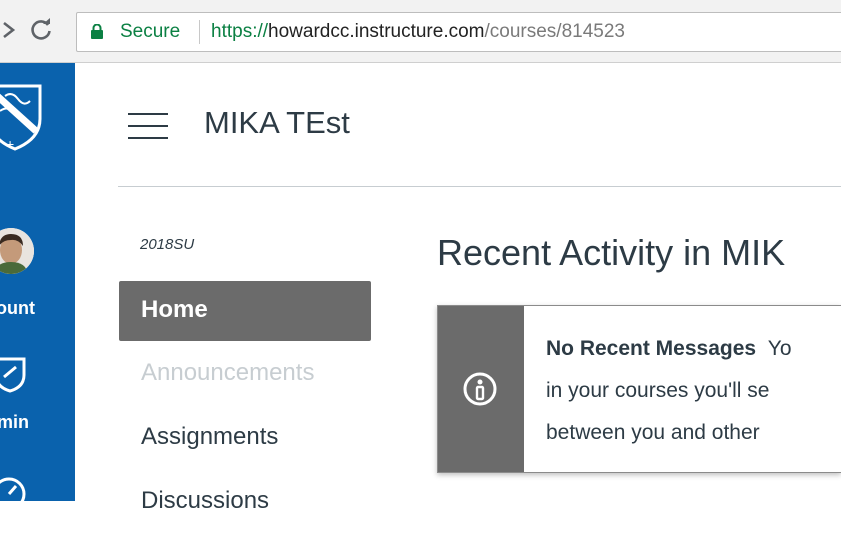 The height and width of the screenshot is (533, 841). I want to click on url-host: howardcc.instructure.com, so click(376, 31).